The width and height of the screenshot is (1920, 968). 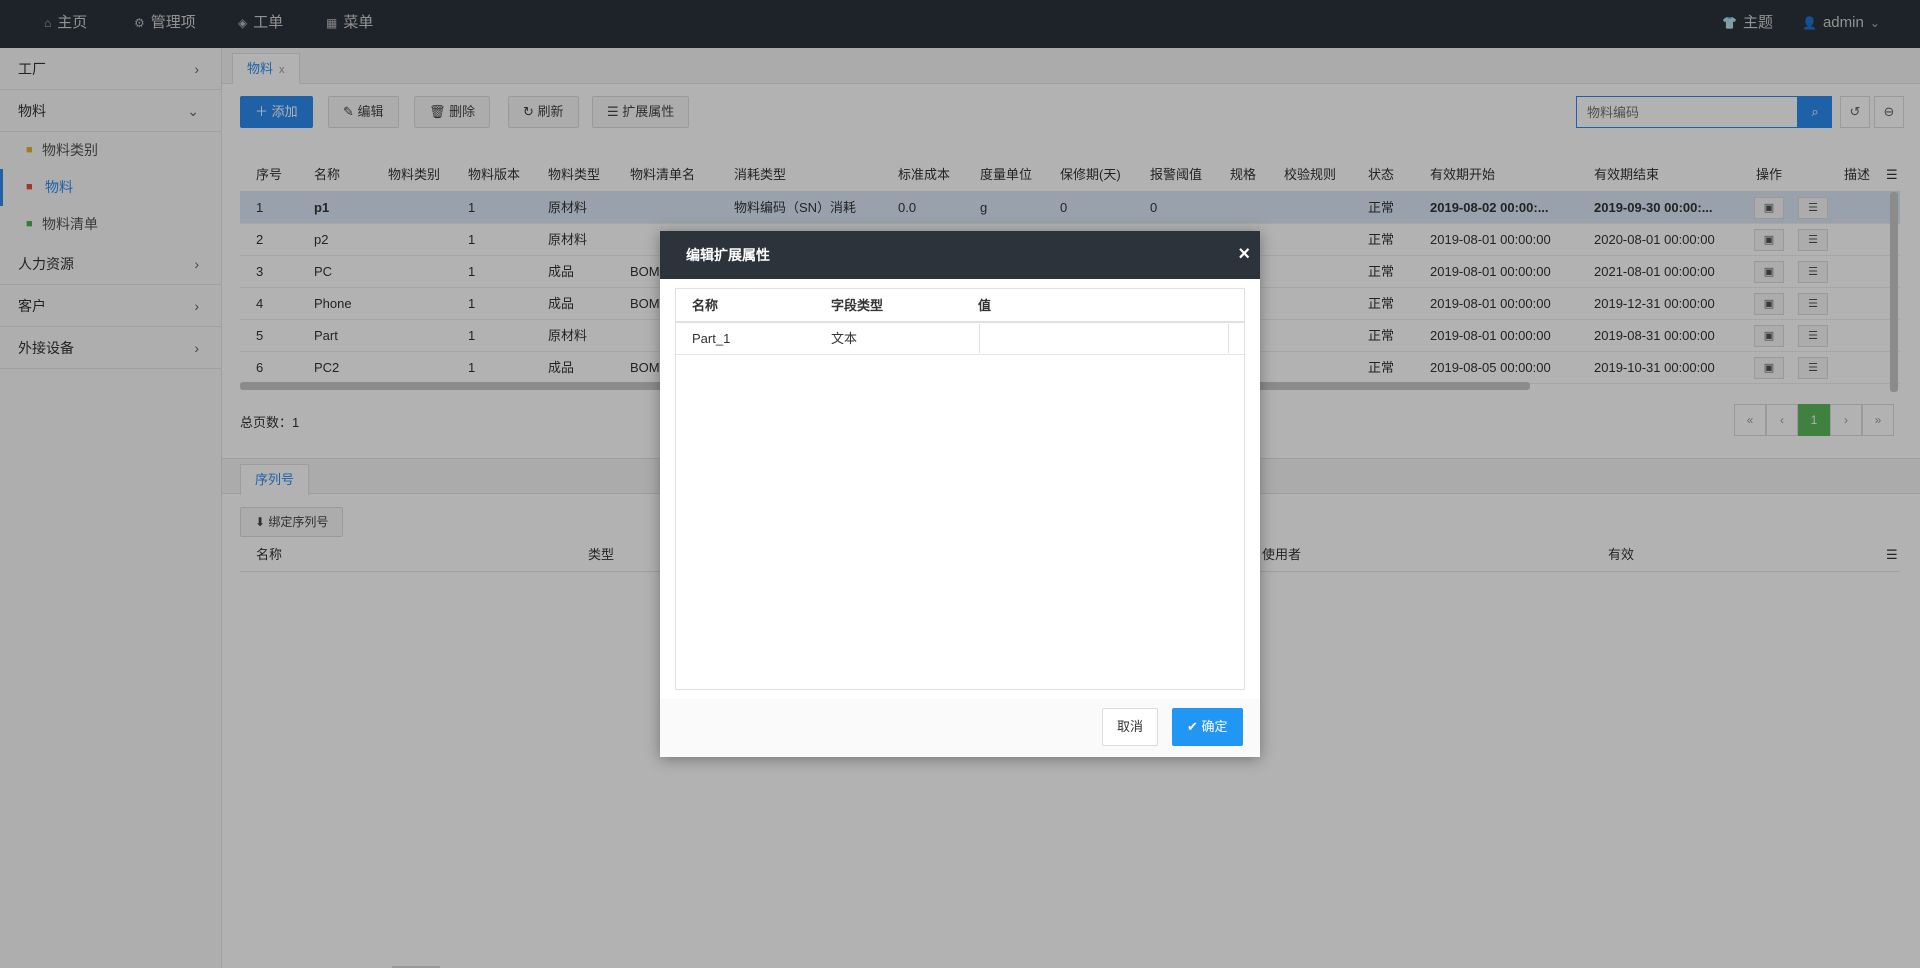 I want to click on value-input, so click(x=1104, y=338).